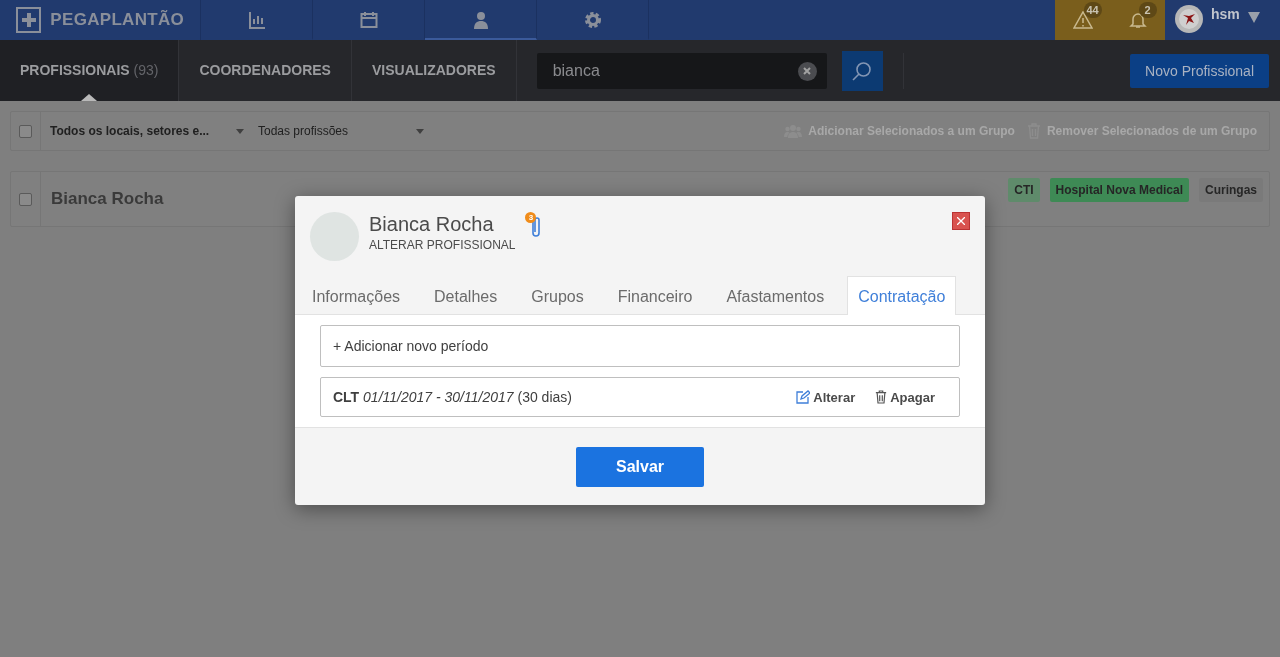 The width and height of the screenshot is (1280, 657). I want to click on avatar-icon, so click(1189, 19).